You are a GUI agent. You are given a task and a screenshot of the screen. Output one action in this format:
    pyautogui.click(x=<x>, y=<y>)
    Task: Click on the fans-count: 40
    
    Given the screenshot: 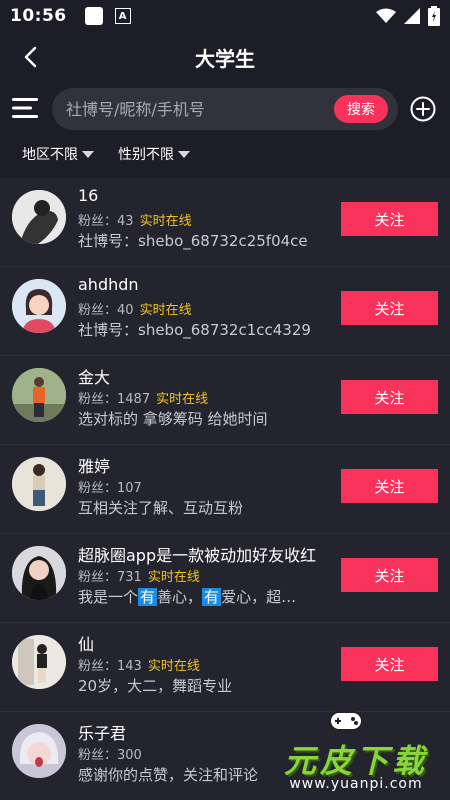 What is the action you would take?
    pyautogui.click(x=125, y=310)
    